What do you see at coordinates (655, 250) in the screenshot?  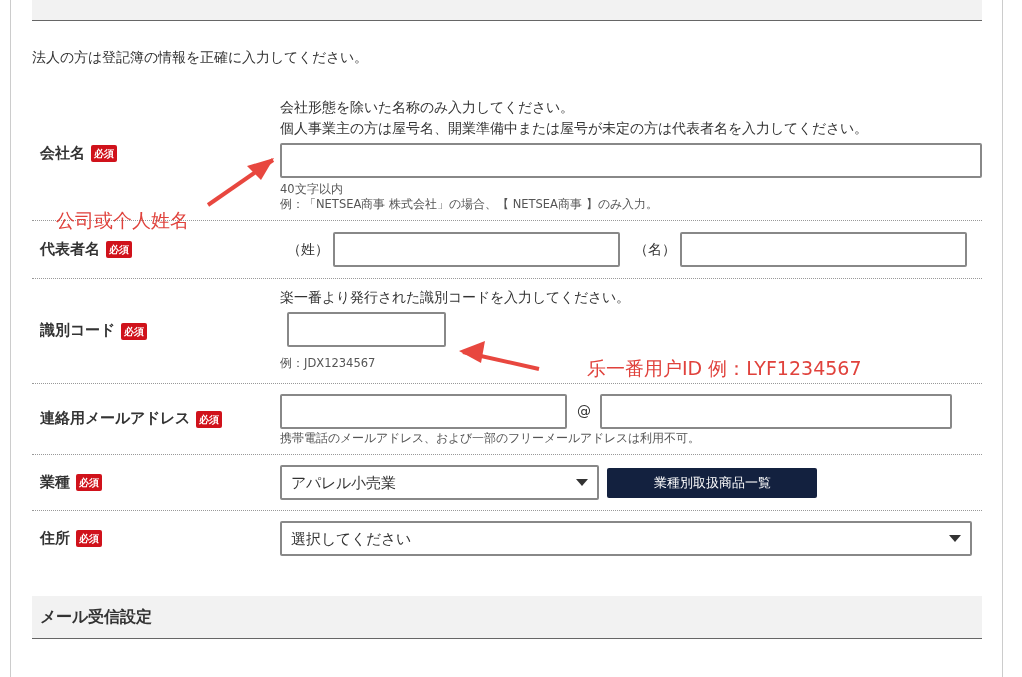 I see `name-part-label: （名）` at bounding box center [655, 250].